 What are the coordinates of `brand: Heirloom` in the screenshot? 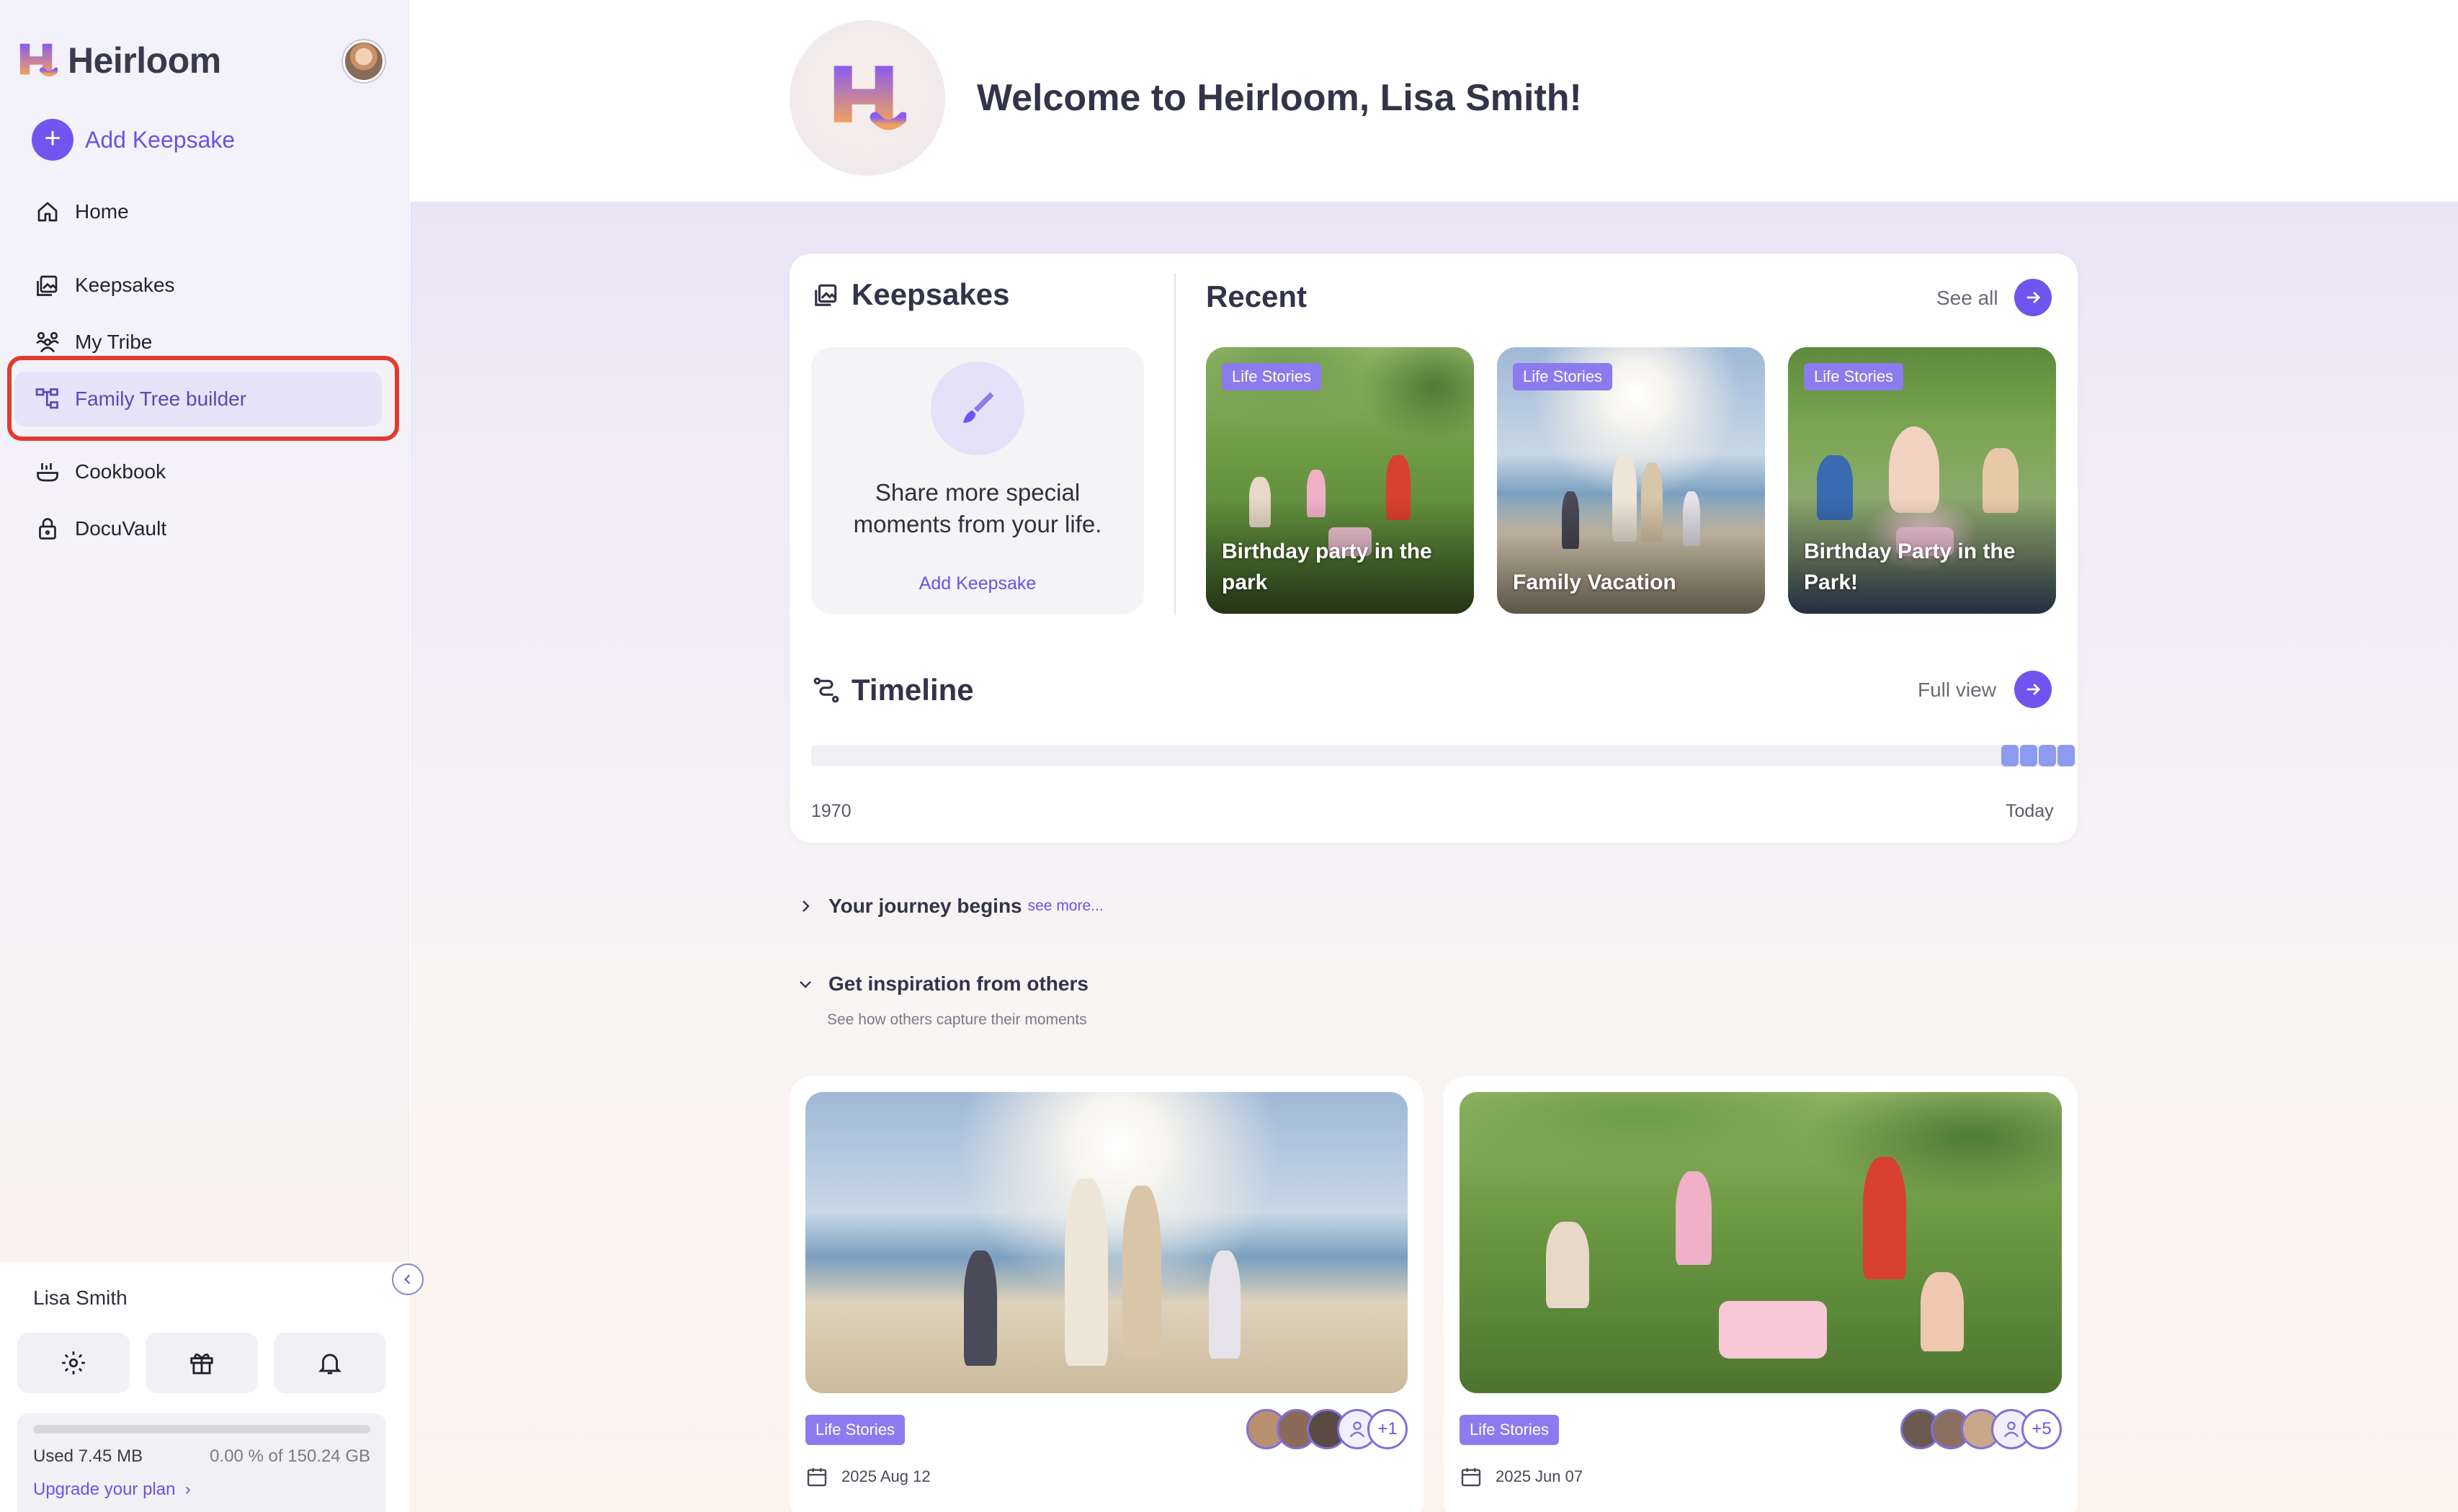 It's located at (118, 61).